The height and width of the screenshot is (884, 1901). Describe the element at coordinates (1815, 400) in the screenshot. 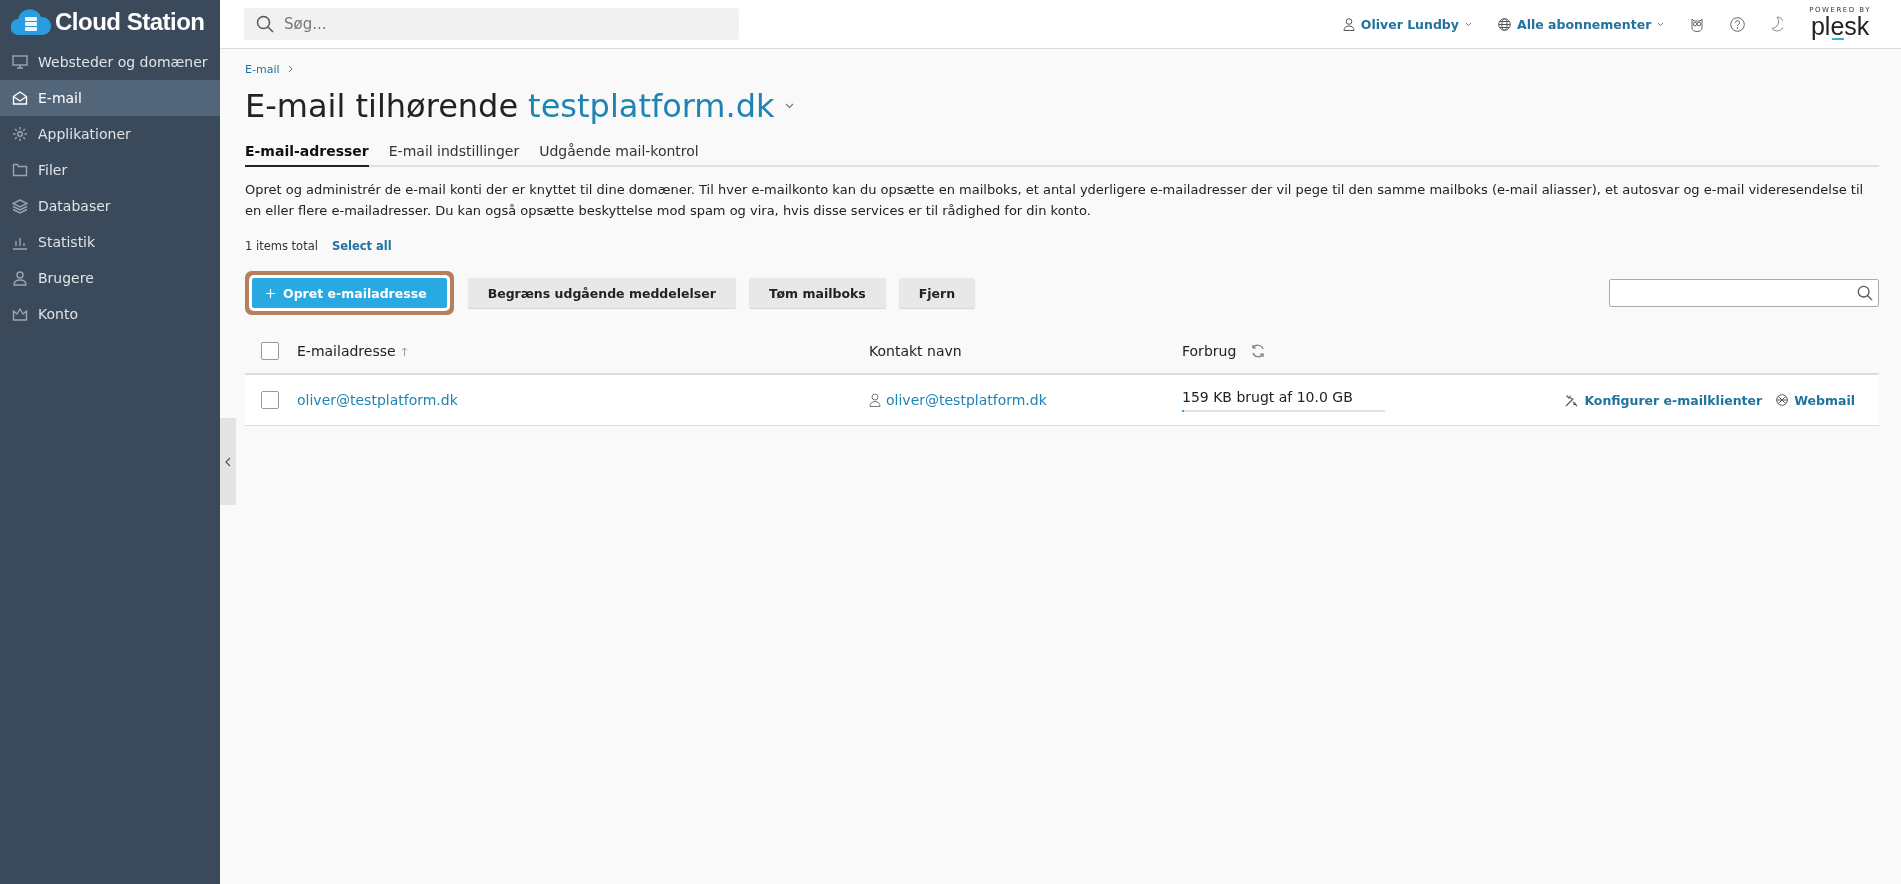

I see `webmail-link: Webmail` at that location.